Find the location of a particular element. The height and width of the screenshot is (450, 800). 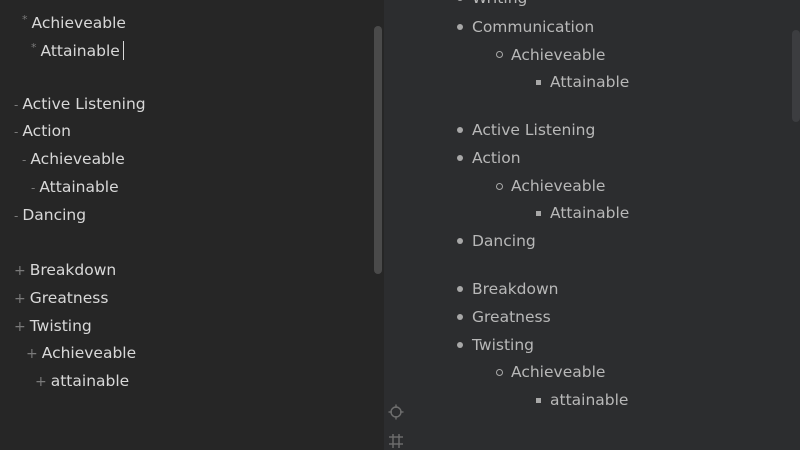

editor-line-text: Dancing is located at coordinates (54, 215).